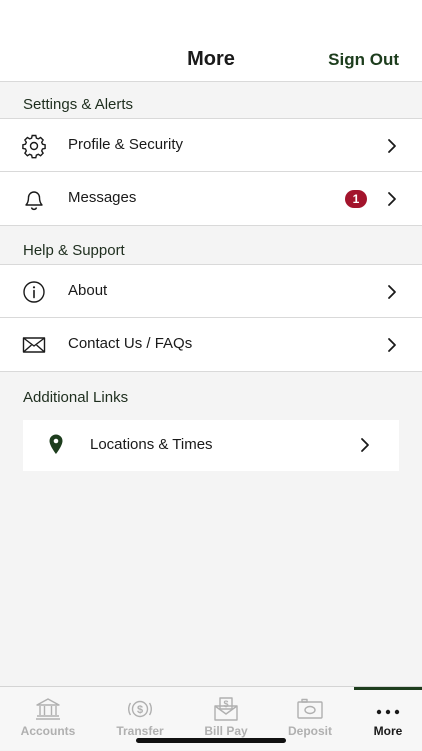 The image size is (422, 751). What do you see at coordinates (363, 60) in the screenshot?
I see `sign-out-button: Sign Out` at bounding box center [363, 60].